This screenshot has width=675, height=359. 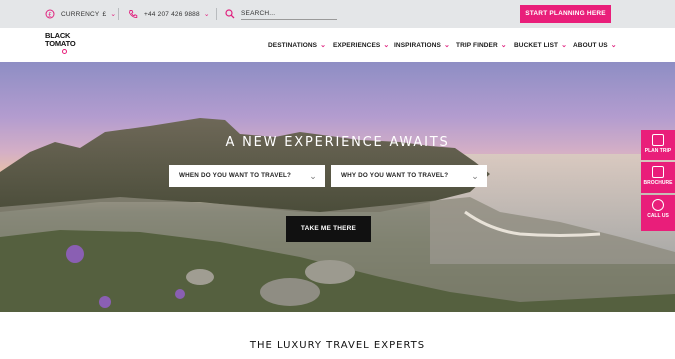 What do you see at coordinates (590, 45) in the screenshot?
I see `nav-item-label: ABOUT US` at bounding box center [590, 45].